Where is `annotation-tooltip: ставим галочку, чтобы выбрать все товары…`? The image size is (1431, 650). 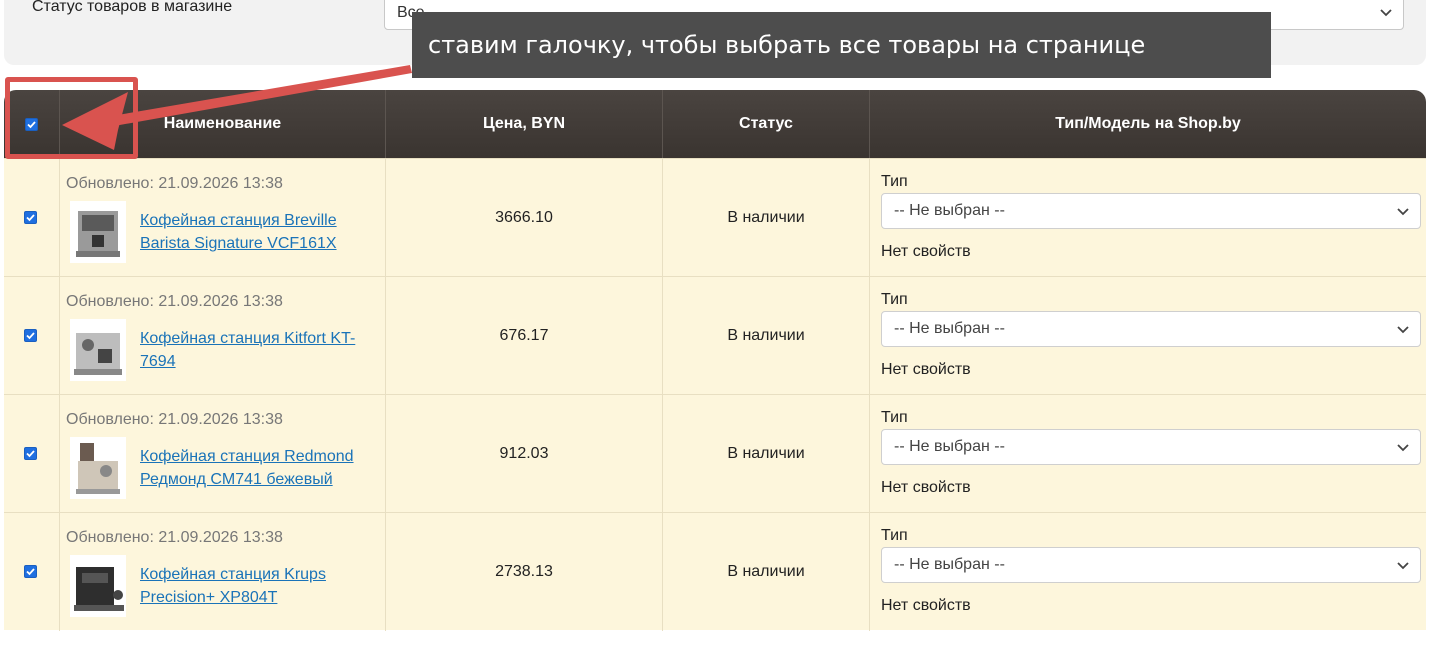 annotation-tooltip: ставим галочку, чтобы выбрать все товары… is located at coordinates (841, 45).